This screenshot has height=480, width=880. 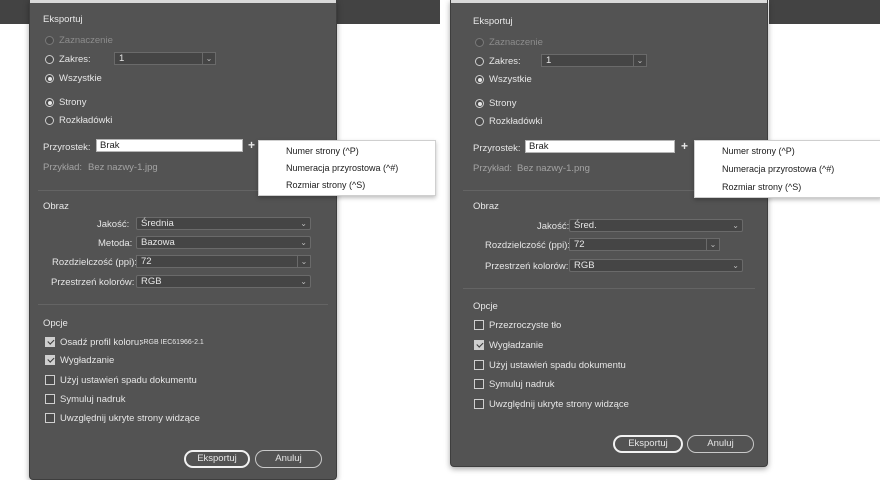 What do you see at coordinates (656, 225) in the screenshot?
I see `quality-select: Śred. ⌄` at bounding box center [656, 225].